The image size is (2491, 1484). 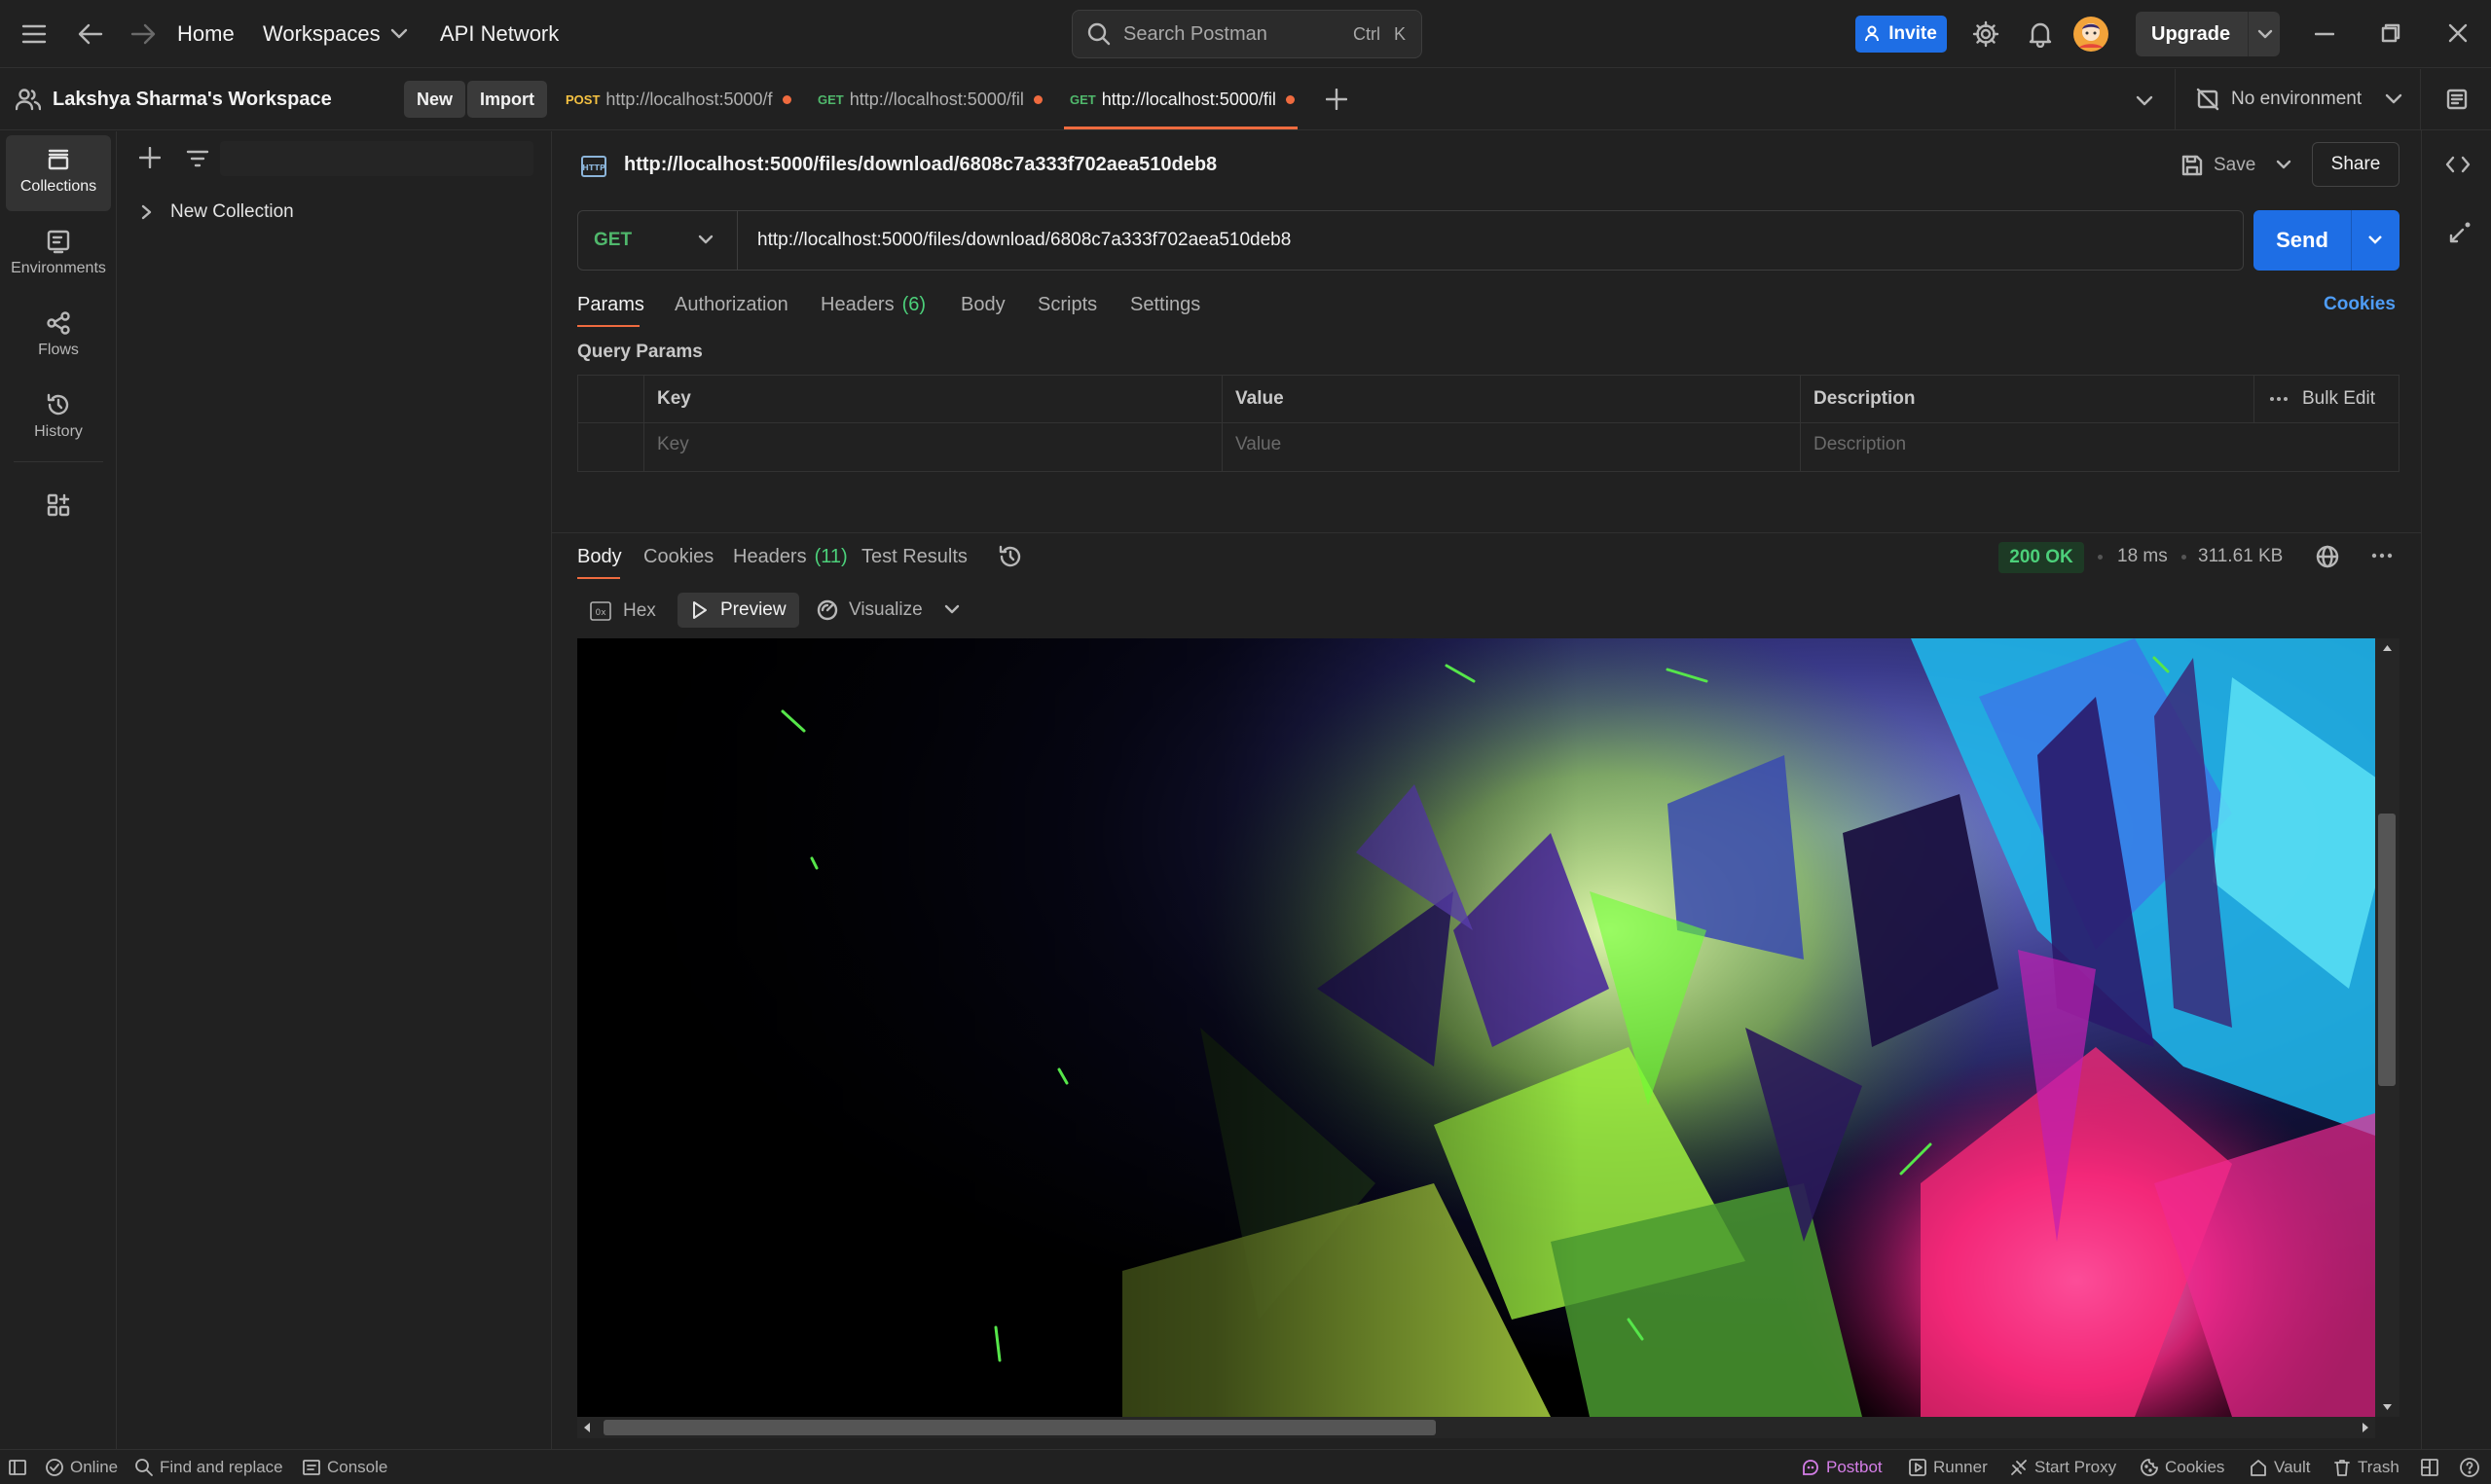 I want to click on workspace-name: Lakshya Sharma's Workspace, so click(x=192, y=100).